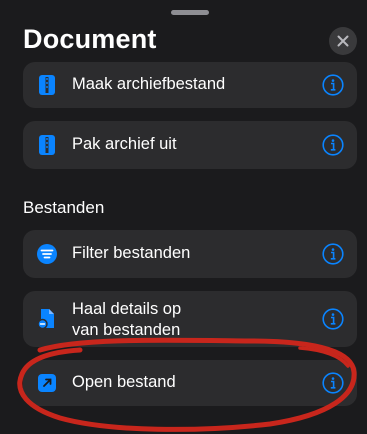 The height and width of the screenshot is (434, 367). I want to click on open-file-icon, so click(47, 383).